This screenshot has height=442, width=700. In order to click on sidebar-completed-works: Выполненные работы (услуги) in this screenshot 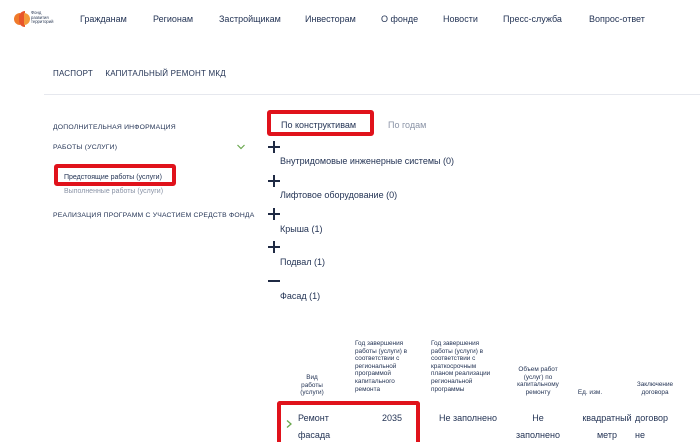, I will do `click(113, 191)`.